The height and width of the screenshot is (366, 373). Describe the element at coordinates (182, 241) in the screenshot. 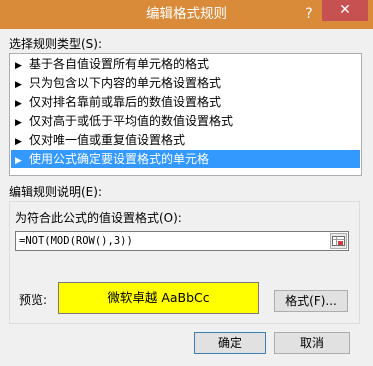

I see `formula-input: =NOT(MOD(ROW(),3))` at that location.